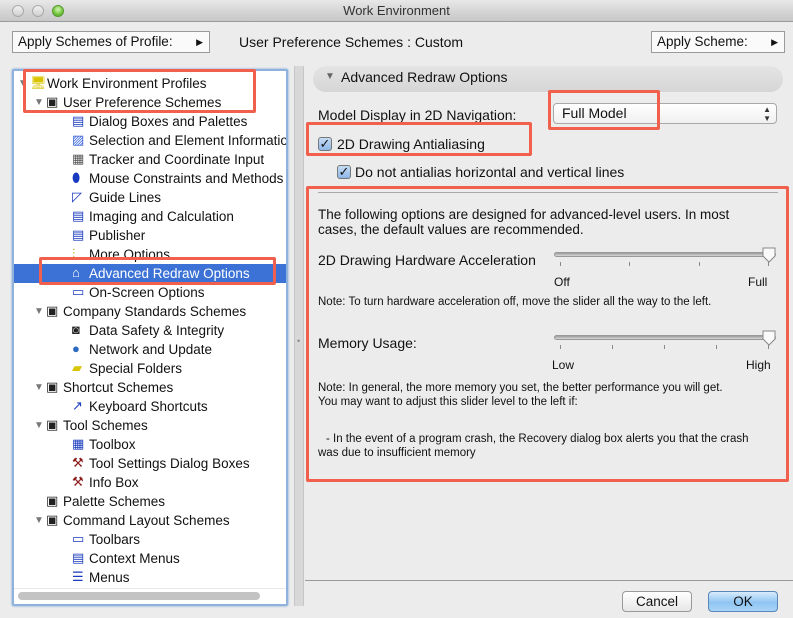  I want to click on tree-item: ▤ Publisher, so click(150, 235).